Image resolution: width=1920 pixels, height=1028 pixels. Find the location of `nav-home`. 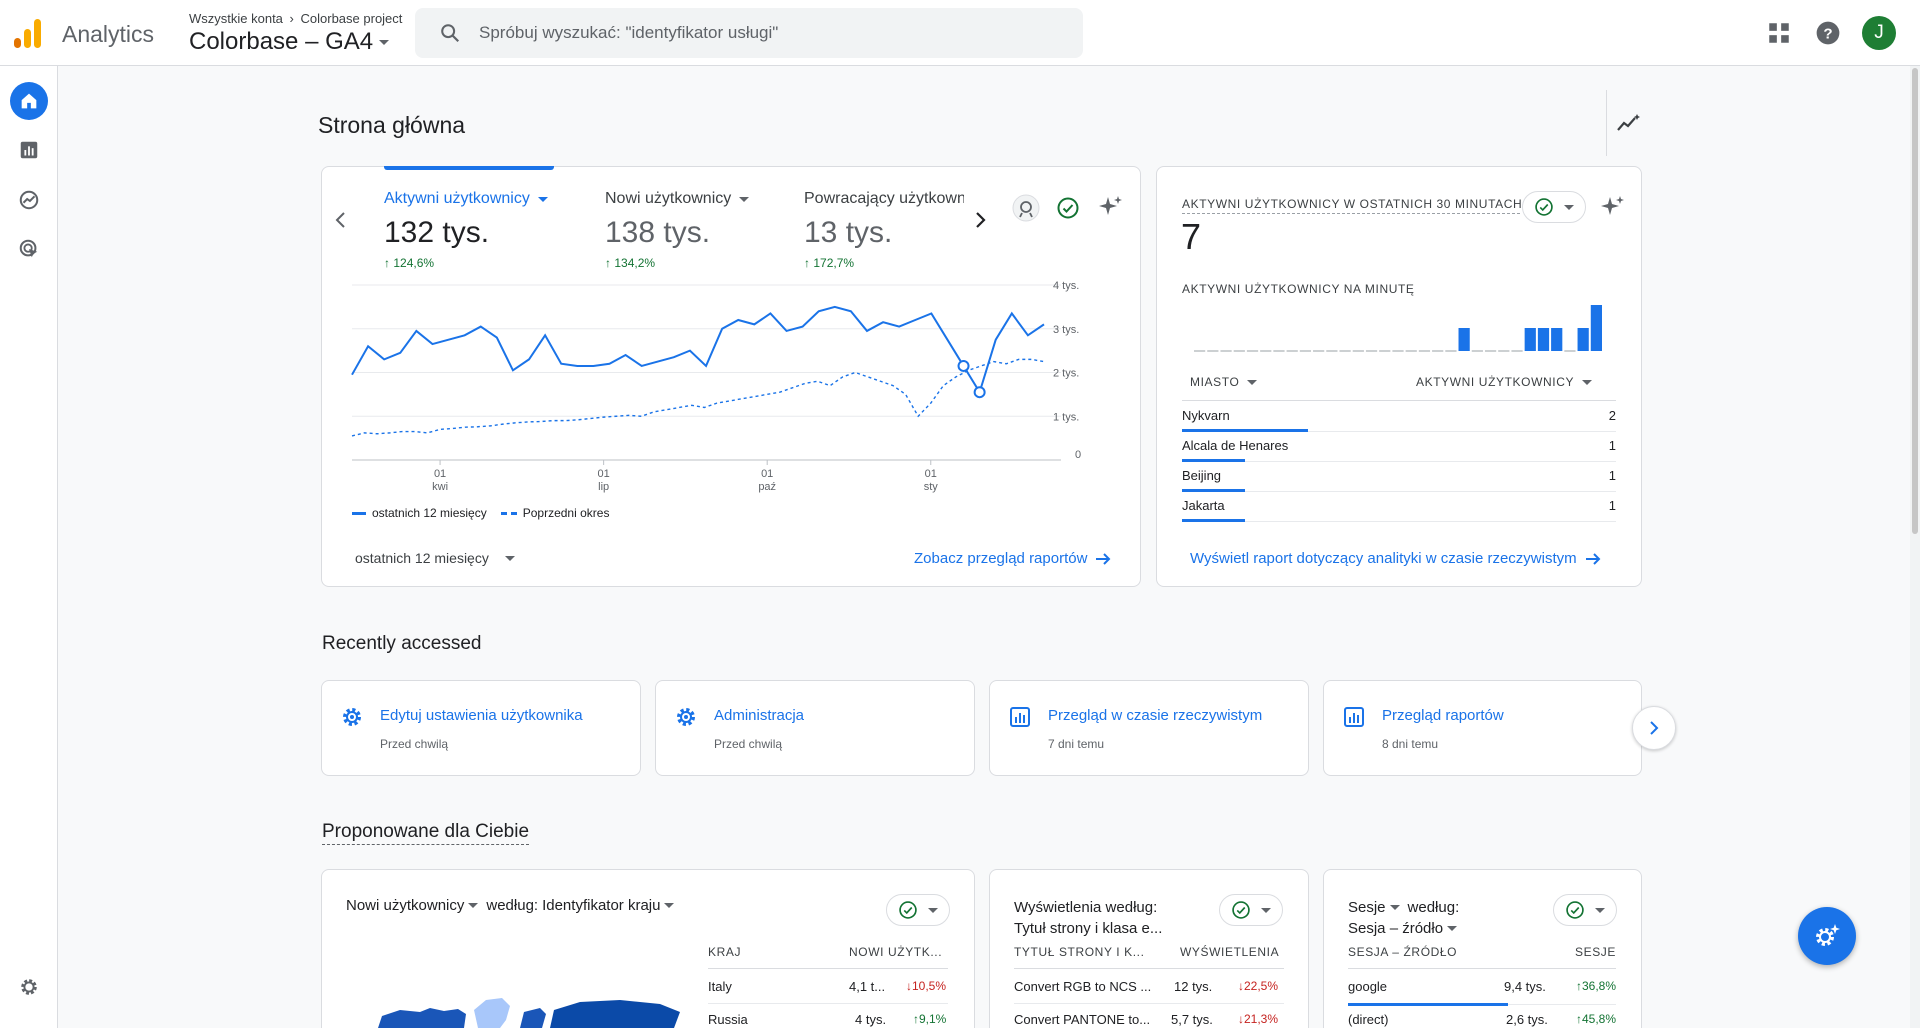

nav-home is located at coordinates (29, 101).